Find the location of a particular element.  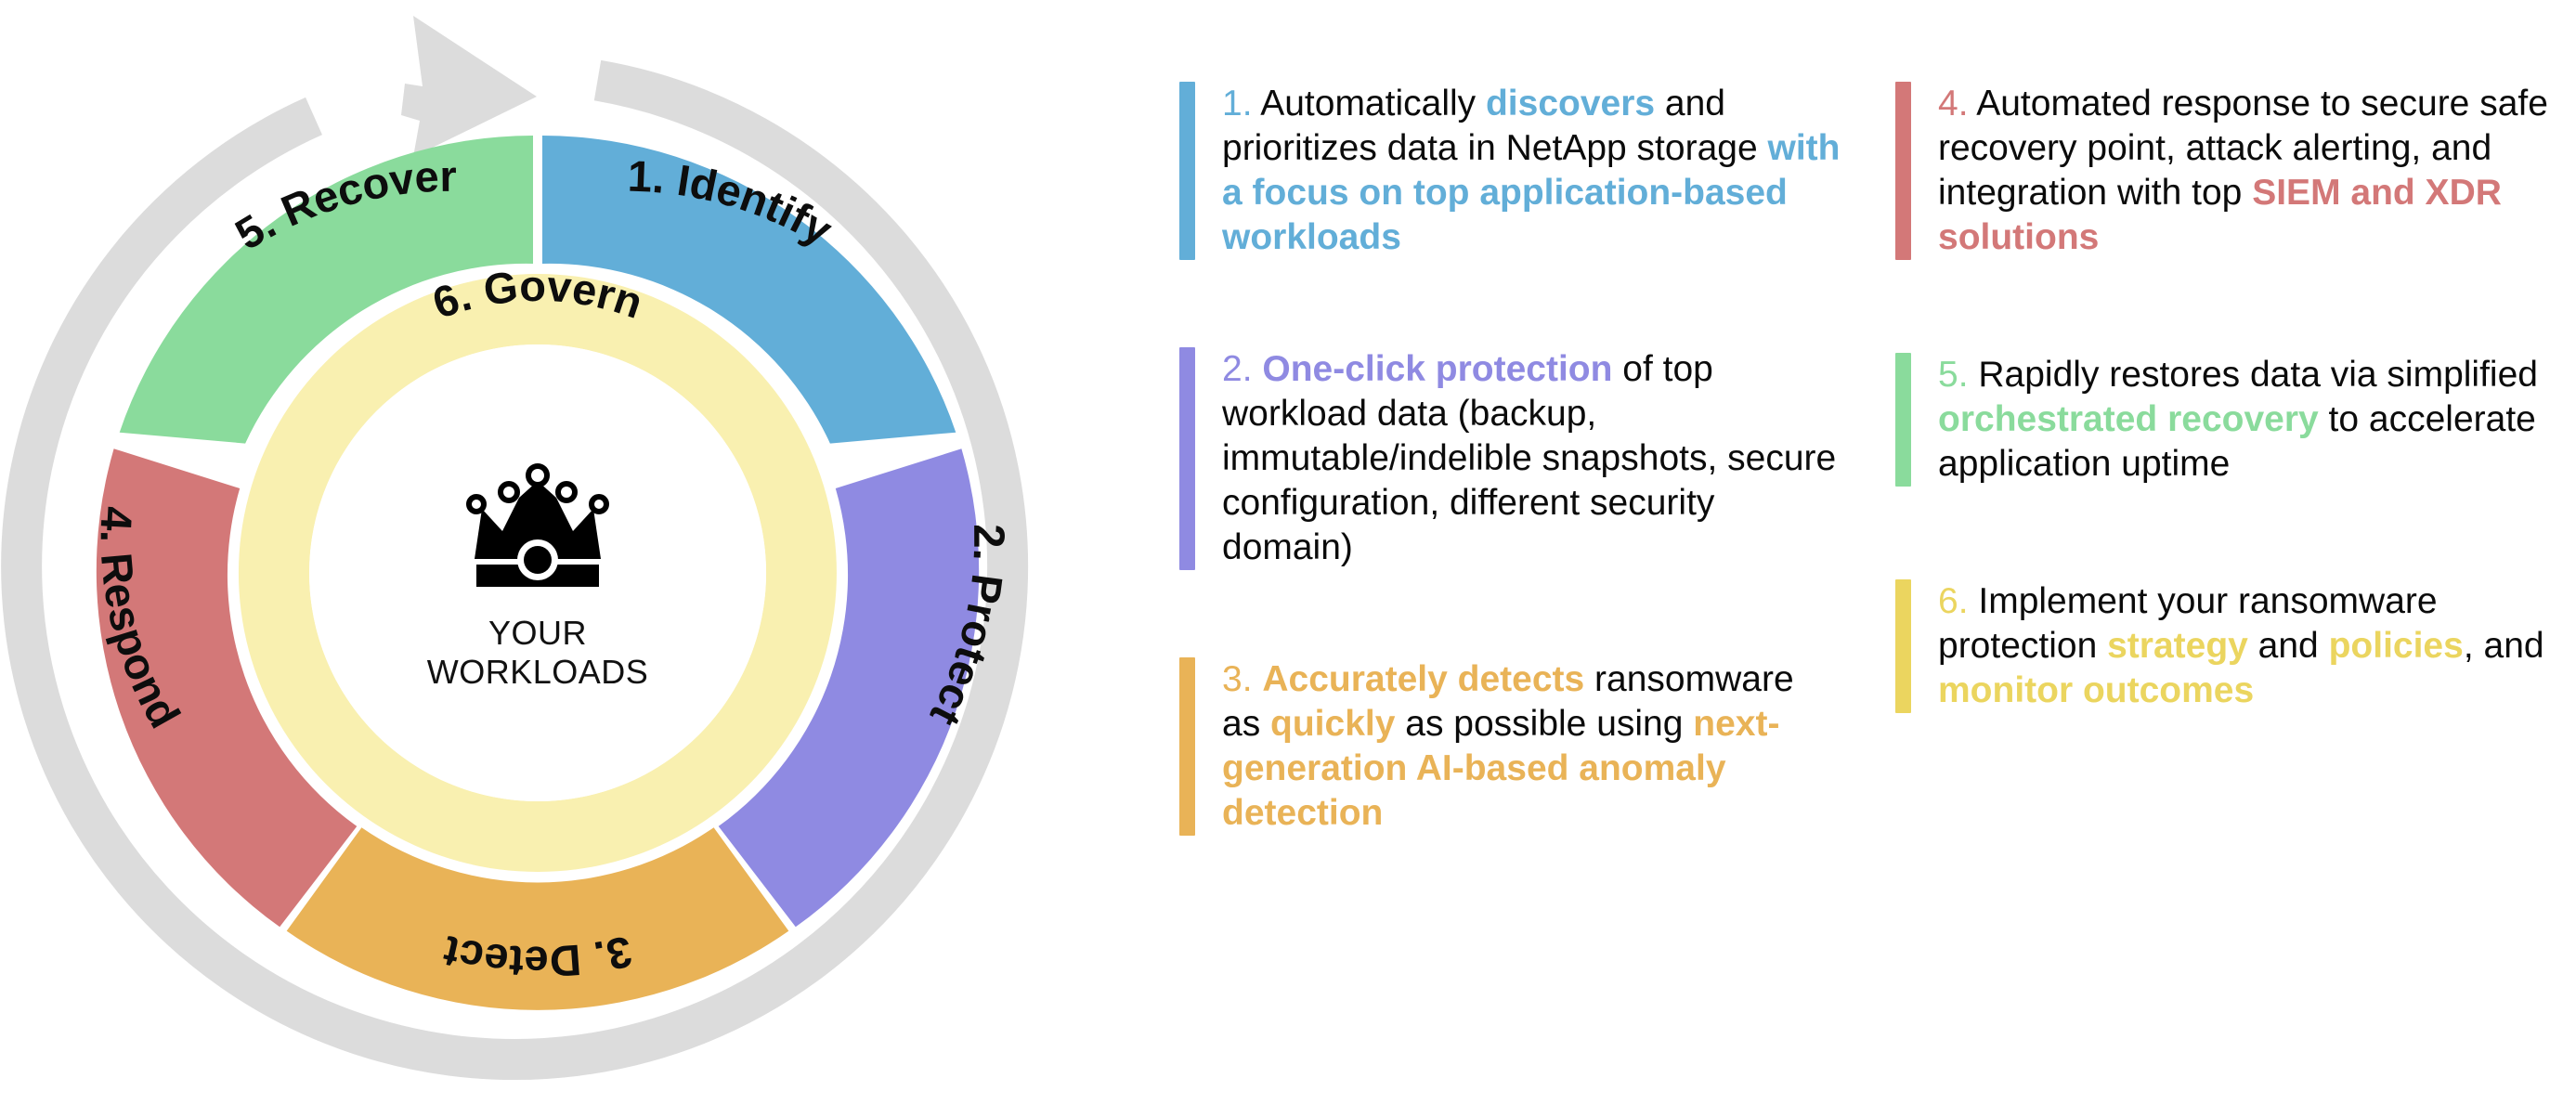

callout-6-run-hl: monitor outcomes is located at coordinates (2096, 689).